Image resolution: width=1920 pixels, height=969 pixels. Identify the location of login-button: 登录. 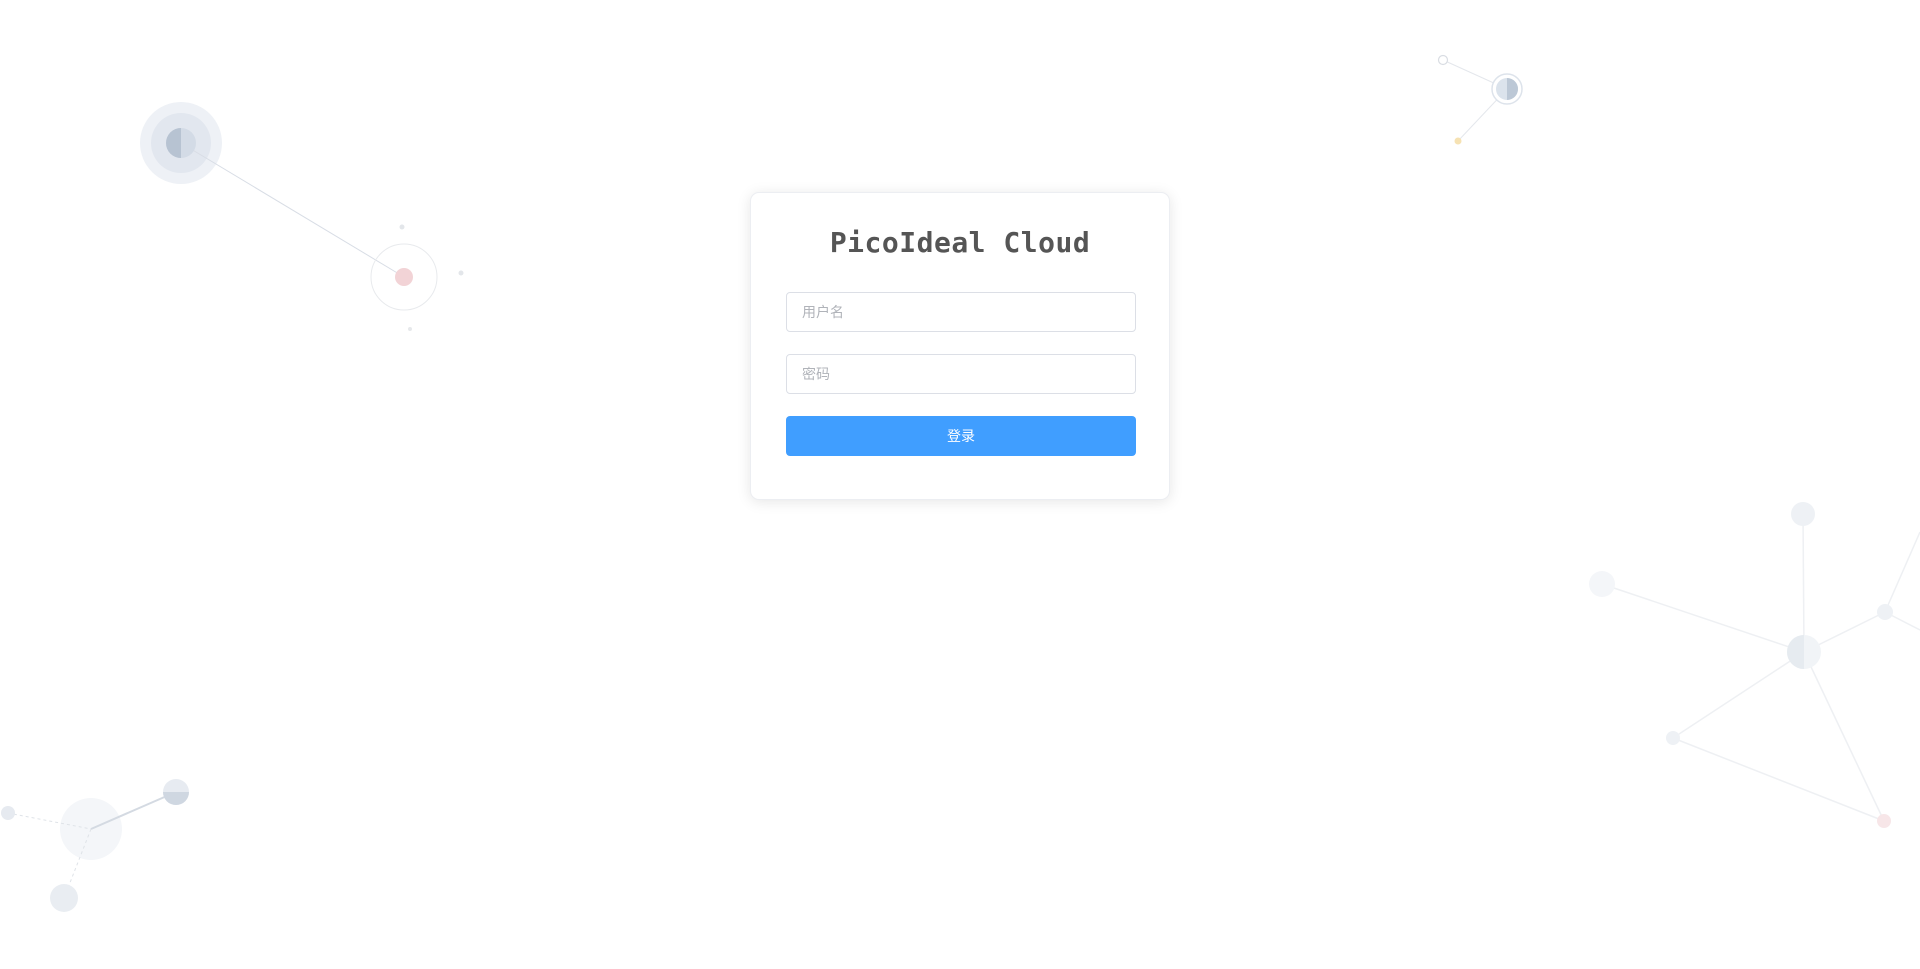
(961, 436).